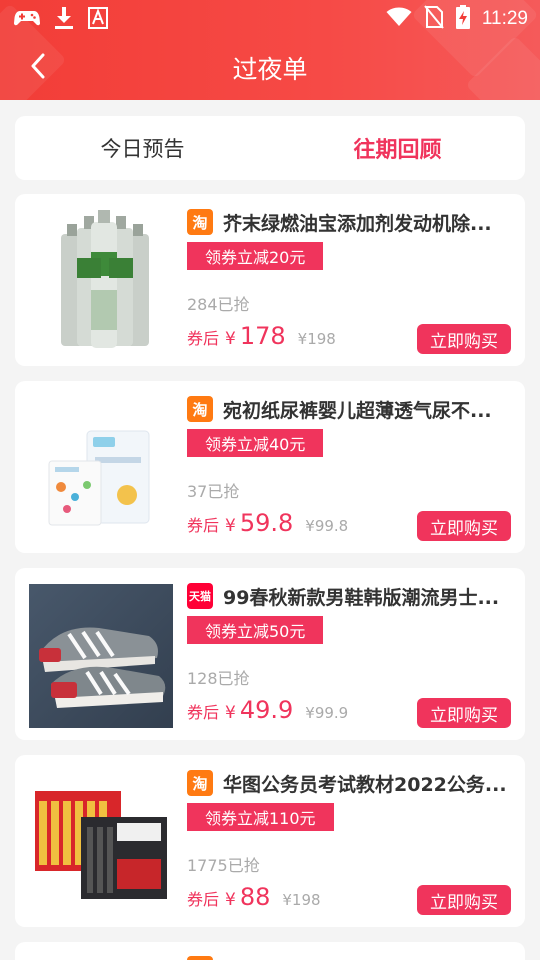 This screenshot has height=960, width=540. I want to click on header: 11:29 过夜单, so click(270, 50).